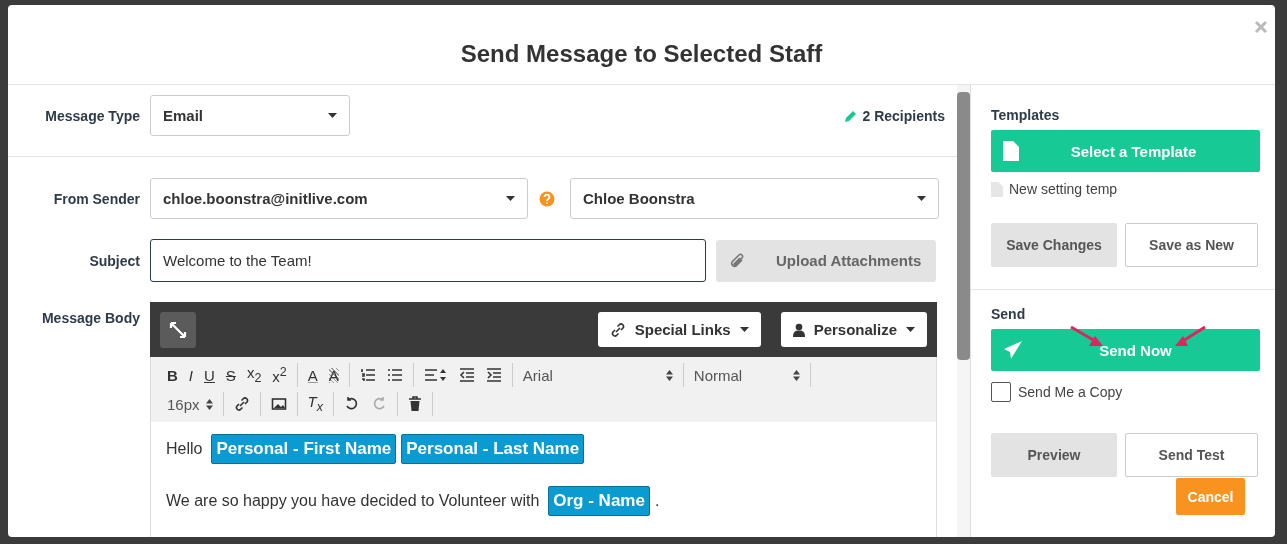 The image size is (1287, 544). What do you see at coordinates (493, 375) in the screenshot?
I see `indent-icon` at bounding box center [493, 375].